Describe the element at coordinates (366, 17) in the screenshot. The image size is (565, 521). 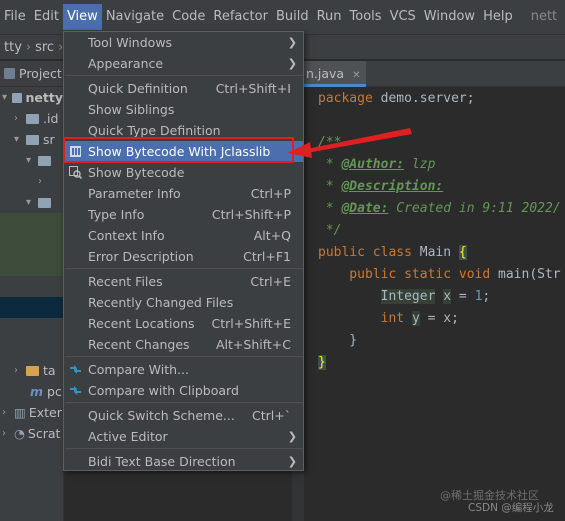
I see `menu-tools: Tools` at that location.